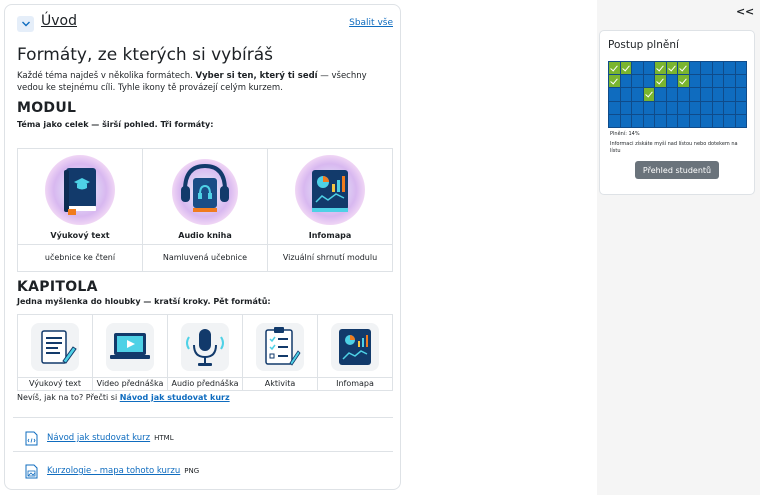 The image size is (760, 495). I want to click on html-file-icon, so click(31, 438).